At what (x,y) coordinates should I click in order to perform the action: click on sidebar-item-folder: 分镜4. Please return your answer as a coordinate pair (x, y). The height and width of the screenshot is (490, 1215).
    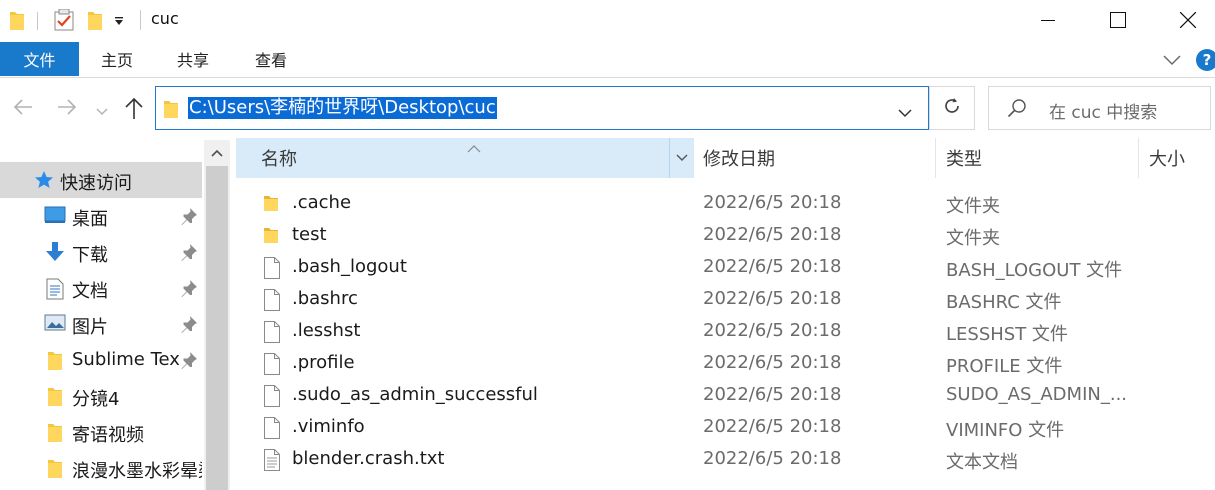
    Looking at the image, I should click on (101, 396).